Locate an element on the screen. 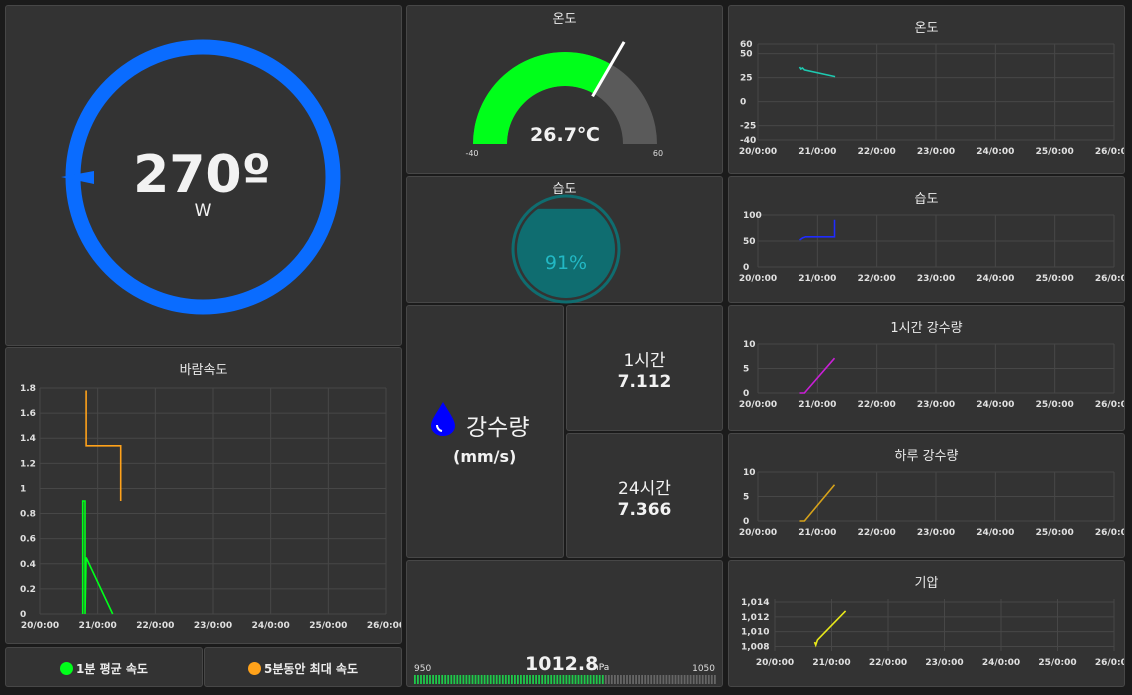  legend-dot-orange is located at coordinates (254, 668).